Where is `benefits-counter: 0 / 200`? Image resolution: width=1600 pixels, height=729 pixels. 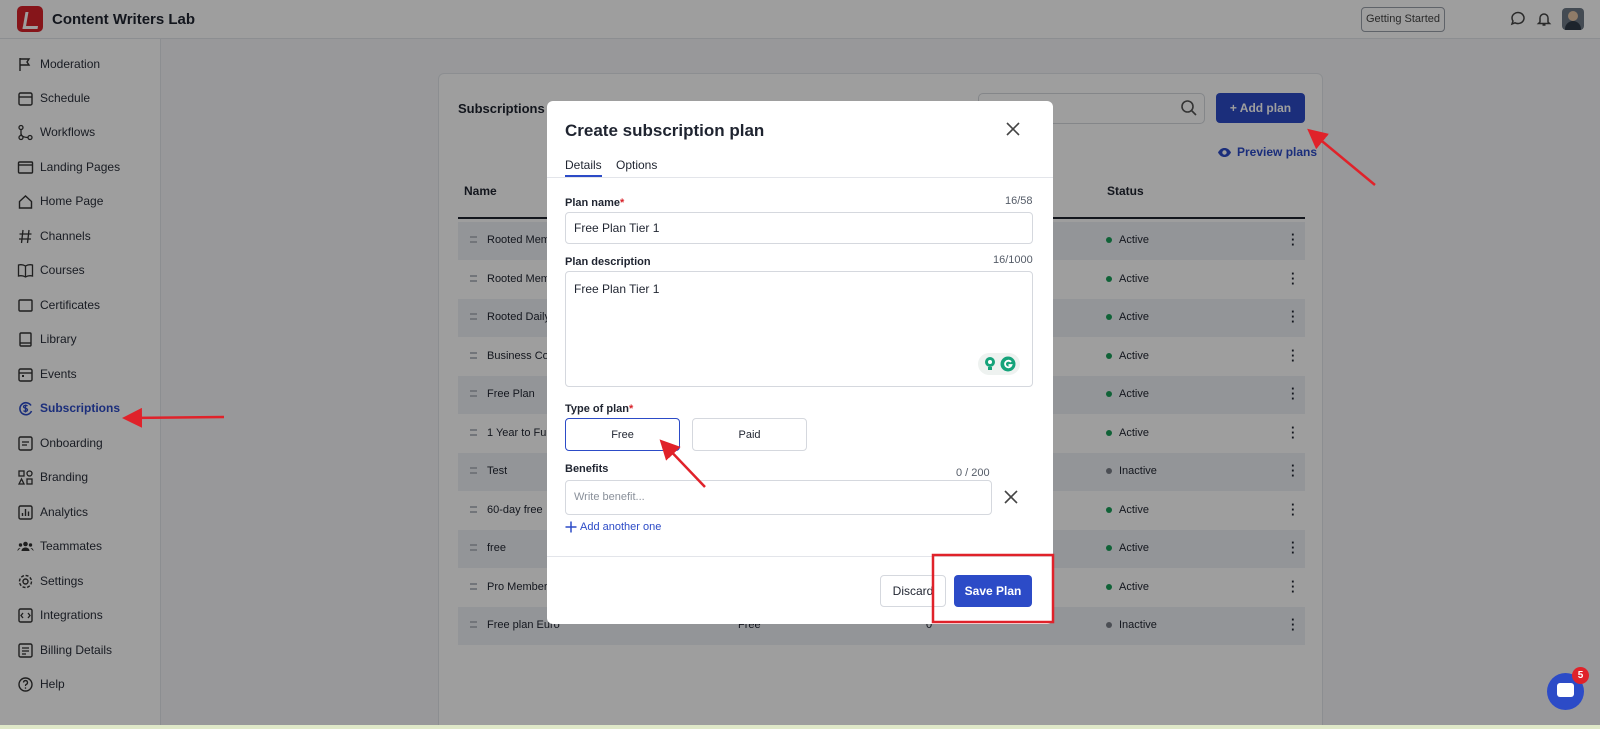 benefits-counter: 0 / 200 is located at coordinates (973, 473).